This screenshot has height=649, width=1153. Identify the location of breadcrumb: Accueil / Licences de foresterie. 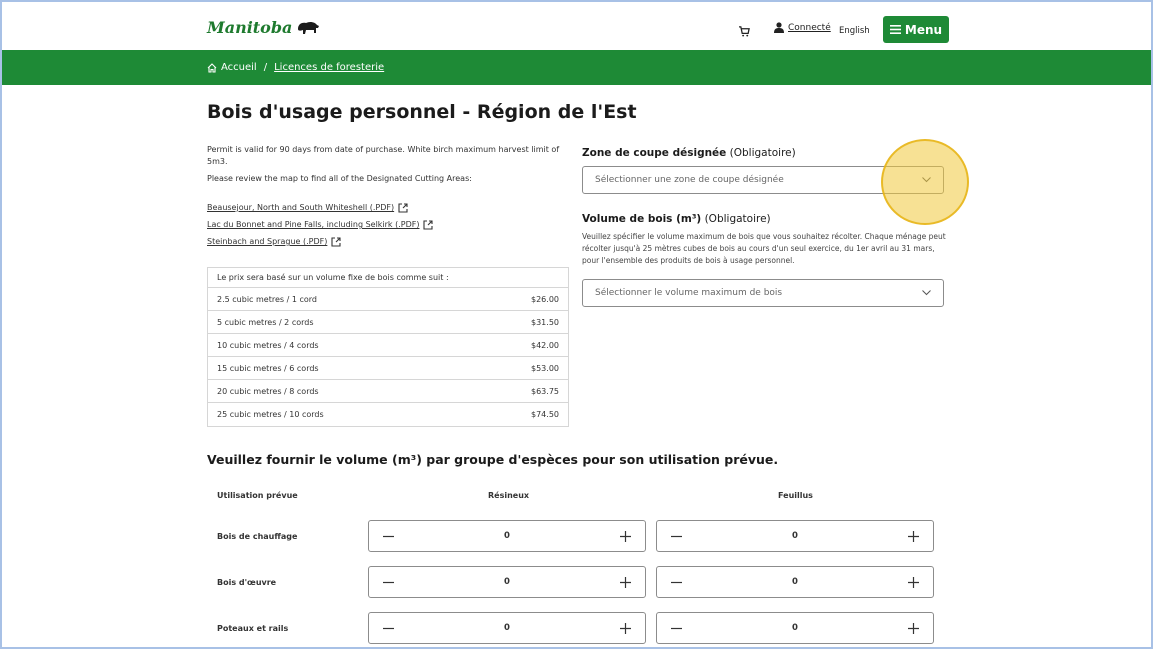
(295, 67).